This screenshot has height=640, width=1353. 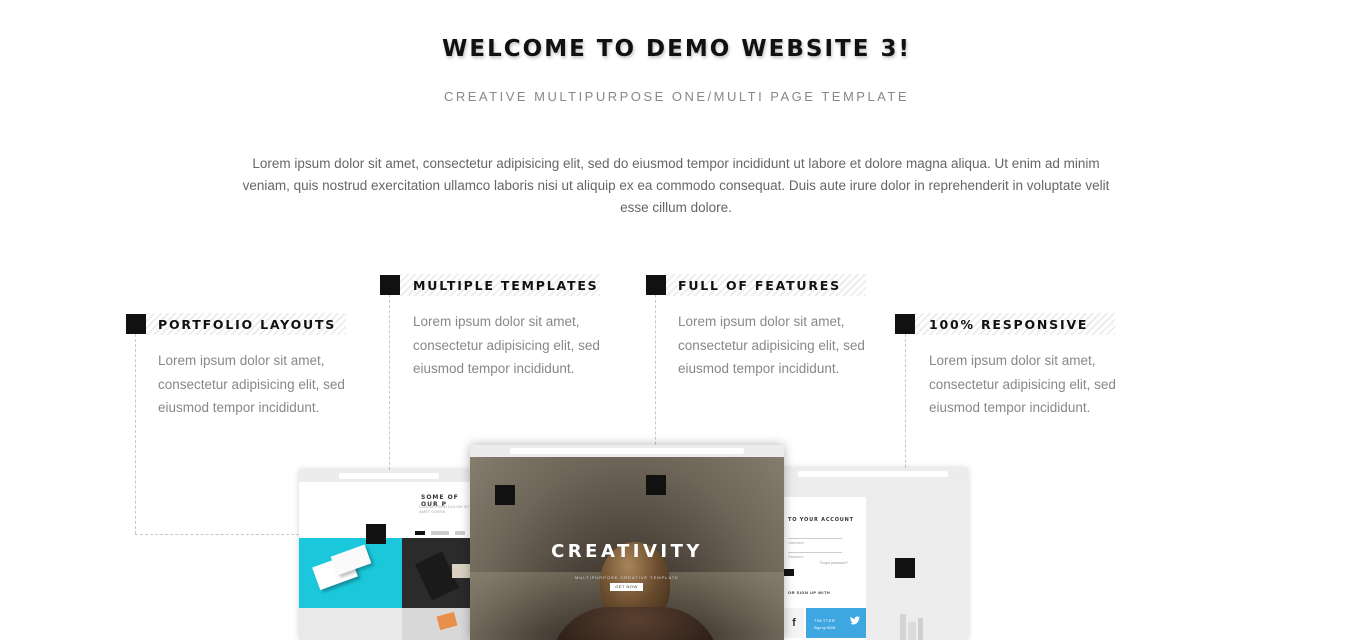 What do you see at coordinates (376, 534) in the screenshot?
I see `portfolio-connector-marker` at bounding box center [376, 534].